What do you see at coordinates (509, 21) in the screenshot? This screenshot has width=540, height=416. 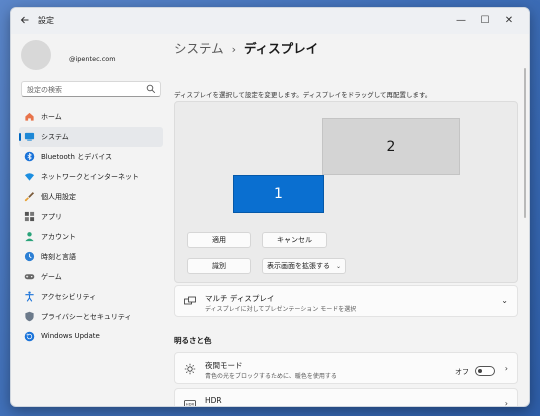 I see `close-button: ✕` at bounding box center [509, 21].